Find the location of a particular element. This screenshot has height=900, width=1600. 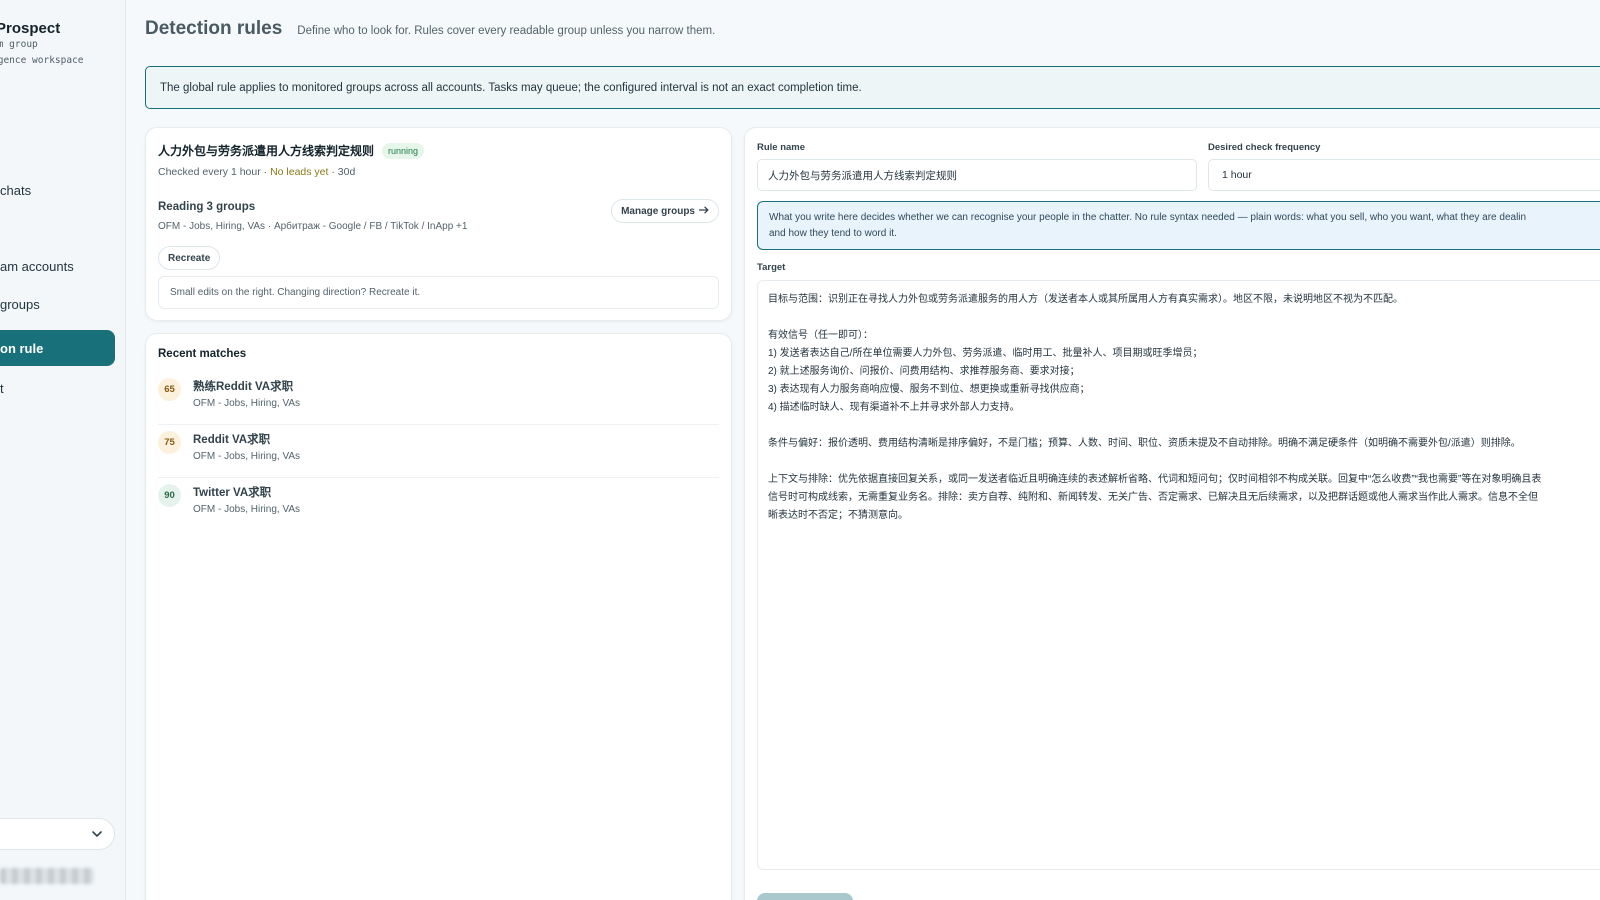

rule-meta-interval: Checked every 1 hour · is located at coordinates (214, 172).